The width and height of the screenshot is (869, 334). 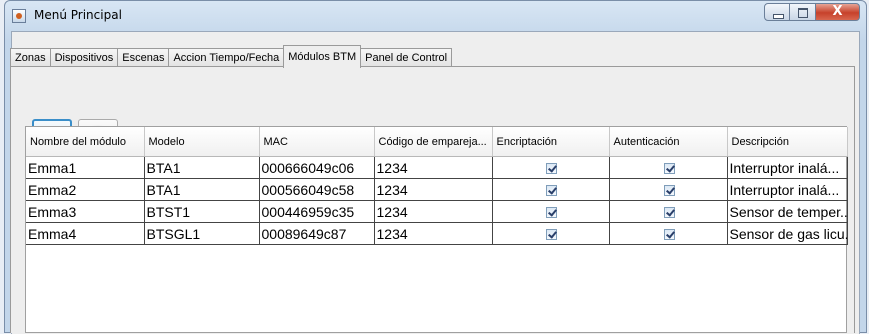 I want to click on cell-mac: 00089649c87, so click(x=317, y=233).